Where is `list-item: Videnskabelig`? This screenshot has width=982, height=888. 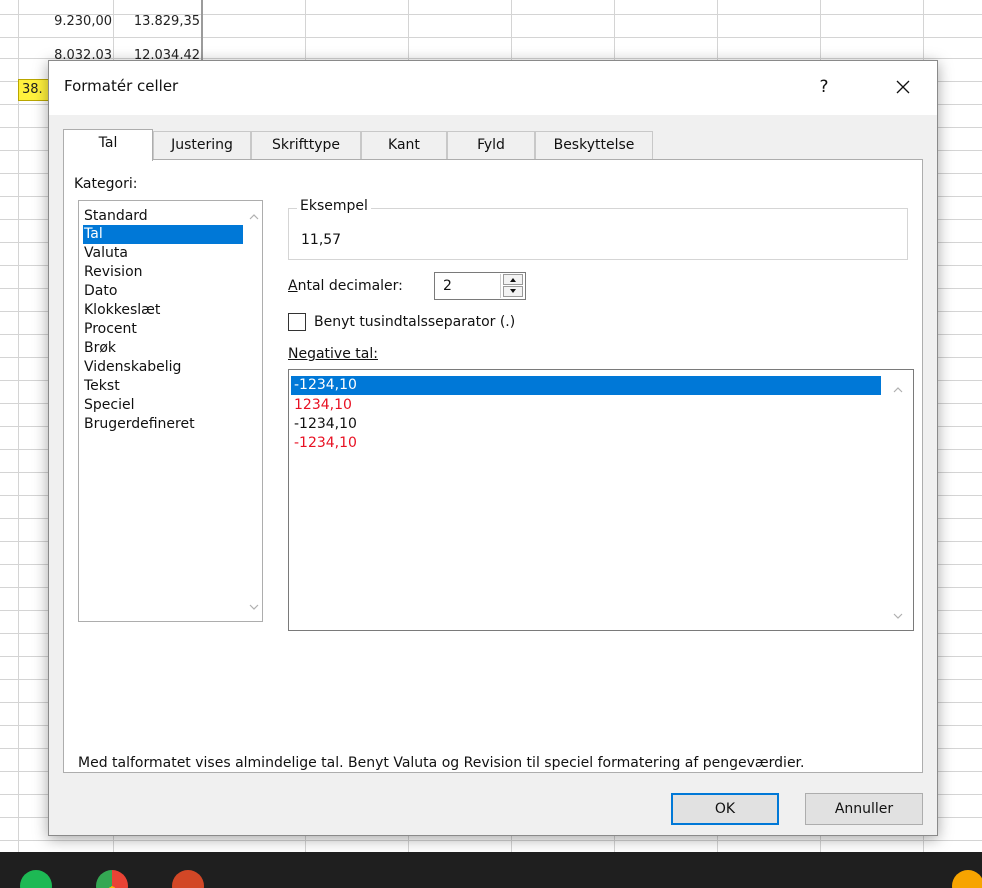
list-item: Videnskabelig is located at coordinates (163, 367).